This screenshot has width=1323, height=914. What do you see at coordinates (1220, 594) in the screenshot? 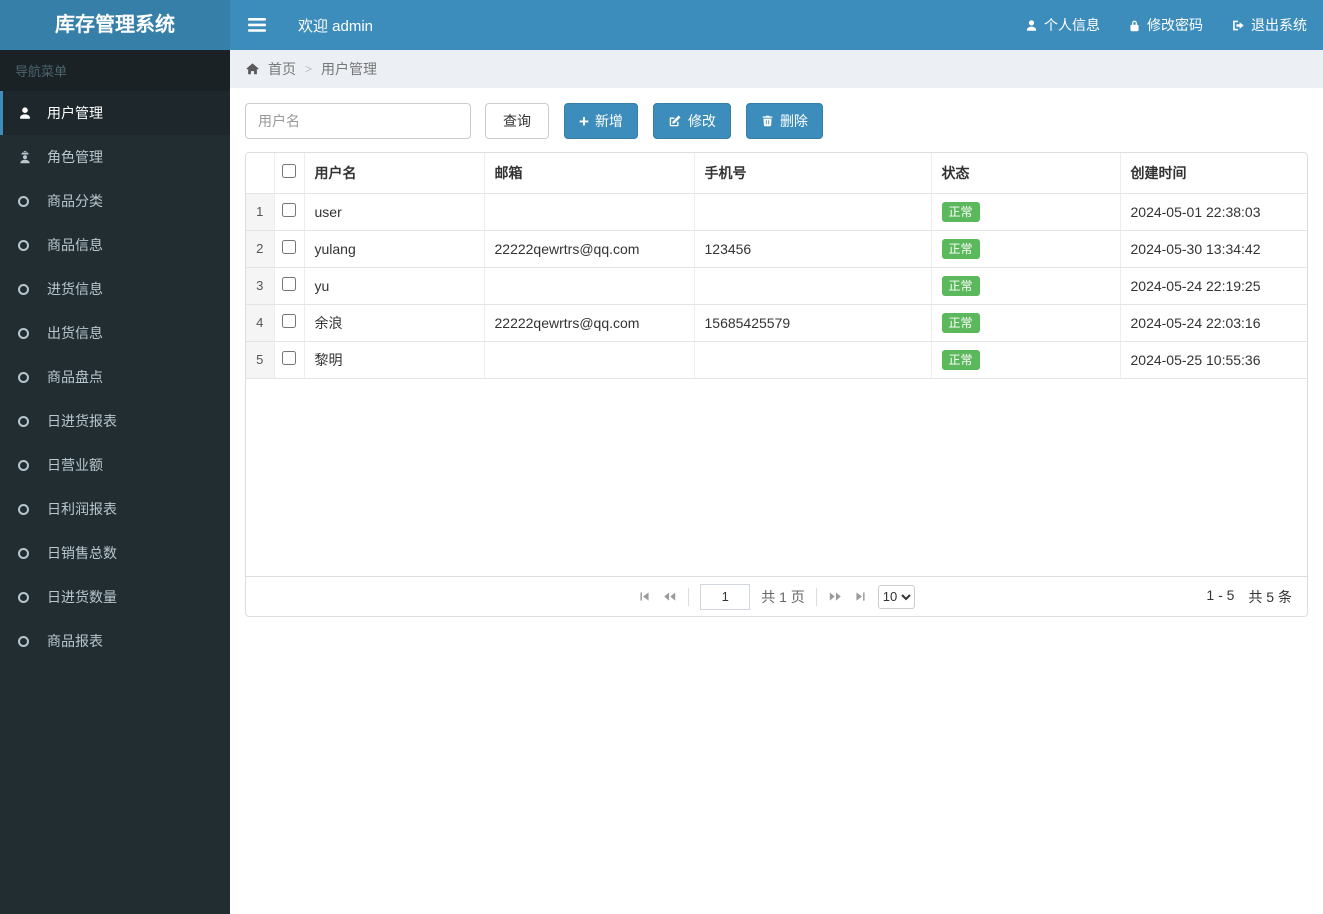
I see `record-range-label: 1 - 5` at bounding box center [1220, 594].